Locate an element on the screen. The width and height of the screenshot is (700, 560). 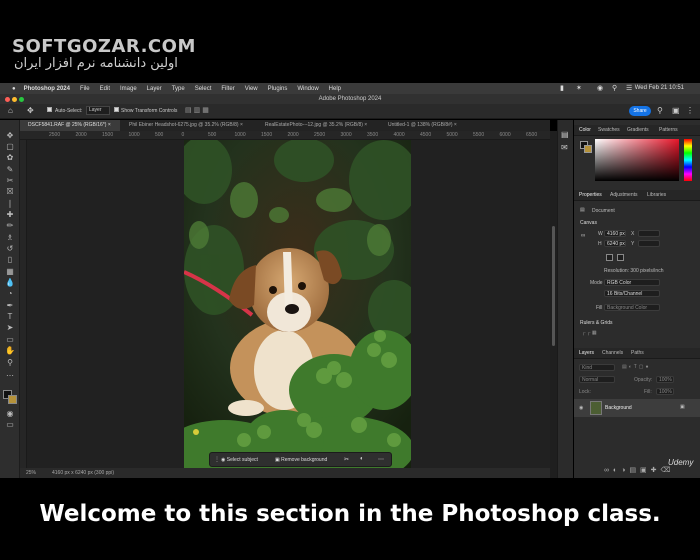
menu-layer: Layer is located at coordinates (154, 89).